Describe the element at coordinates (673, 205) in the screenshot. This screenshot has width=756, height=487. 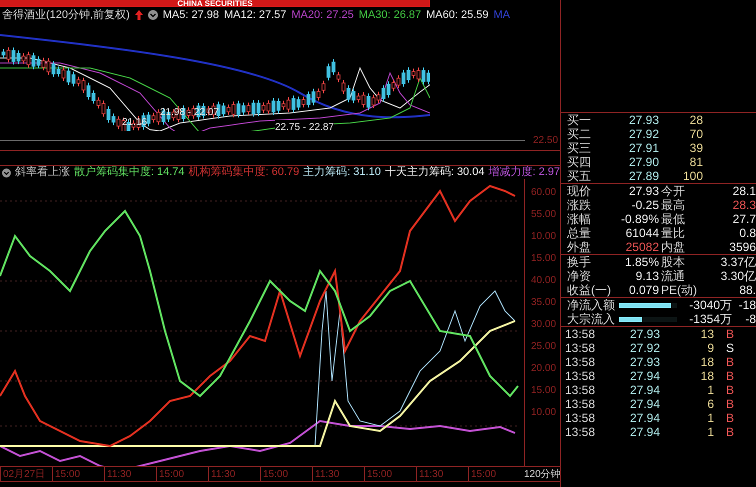
I see `stat-label: 最高` at that location.